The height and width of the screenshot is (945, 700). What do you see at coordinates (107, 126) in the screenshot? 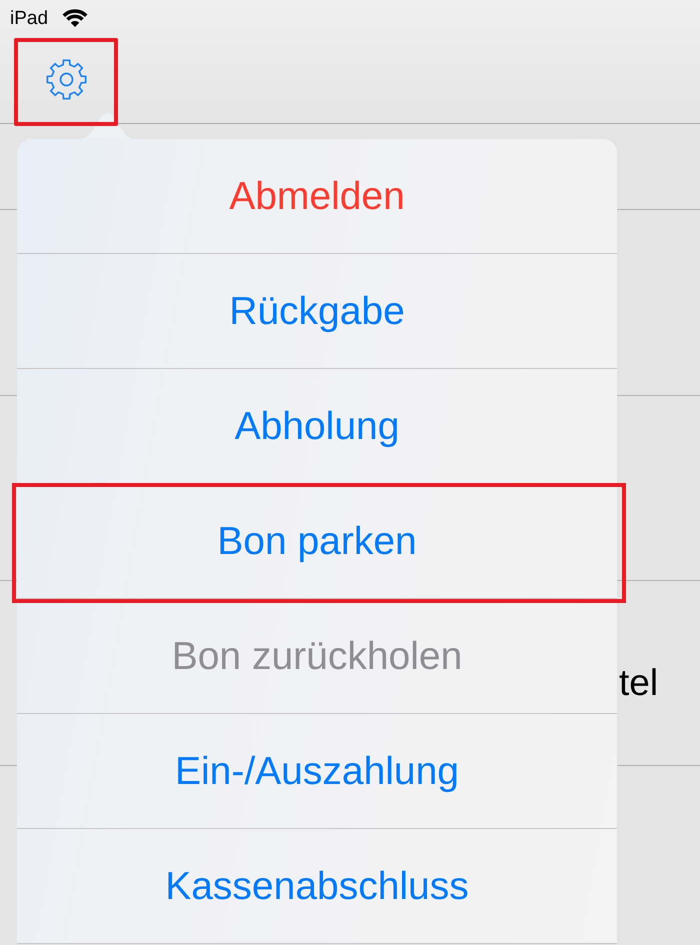
I see `popover-arrow` at bounding box center [107, 126].